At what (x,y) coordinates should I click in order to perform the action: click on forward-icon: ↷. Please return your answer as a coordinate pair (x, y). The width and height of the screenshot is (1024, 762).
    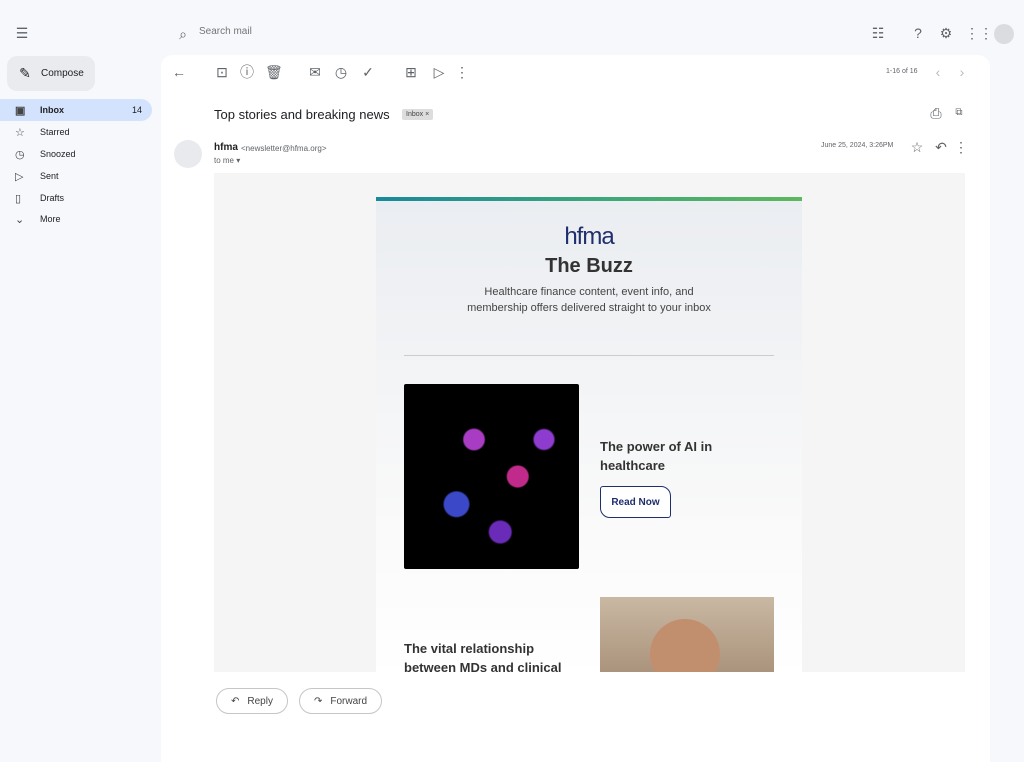
    Looking at the image, I should click on (318, 701).